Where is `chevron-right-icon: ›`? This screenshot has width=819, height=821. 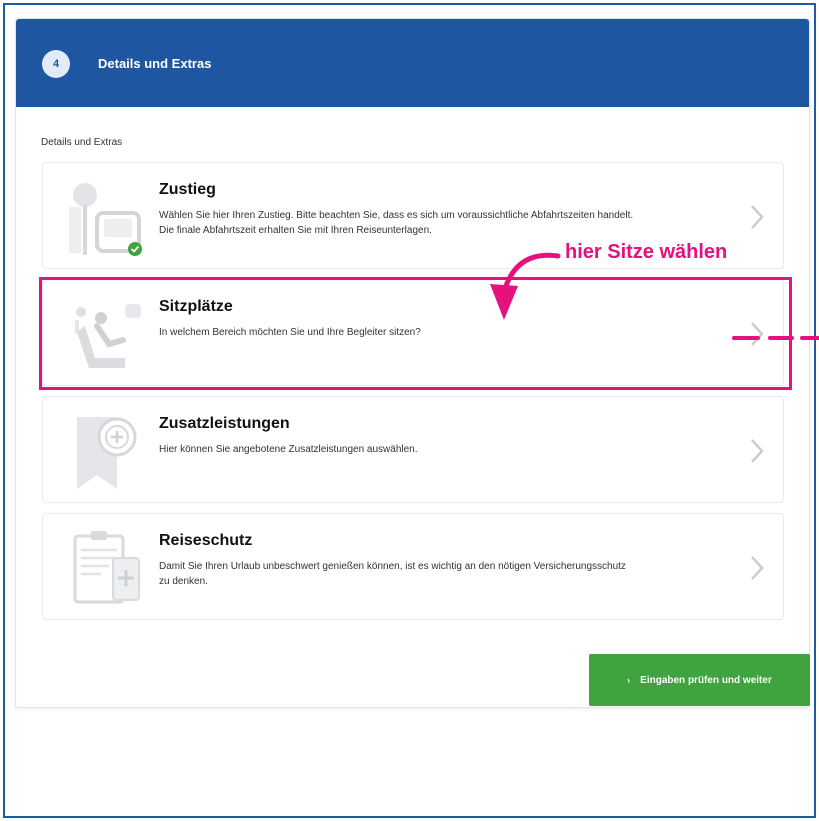 chevron-right-icon: › is located at coordinates (629, 680).